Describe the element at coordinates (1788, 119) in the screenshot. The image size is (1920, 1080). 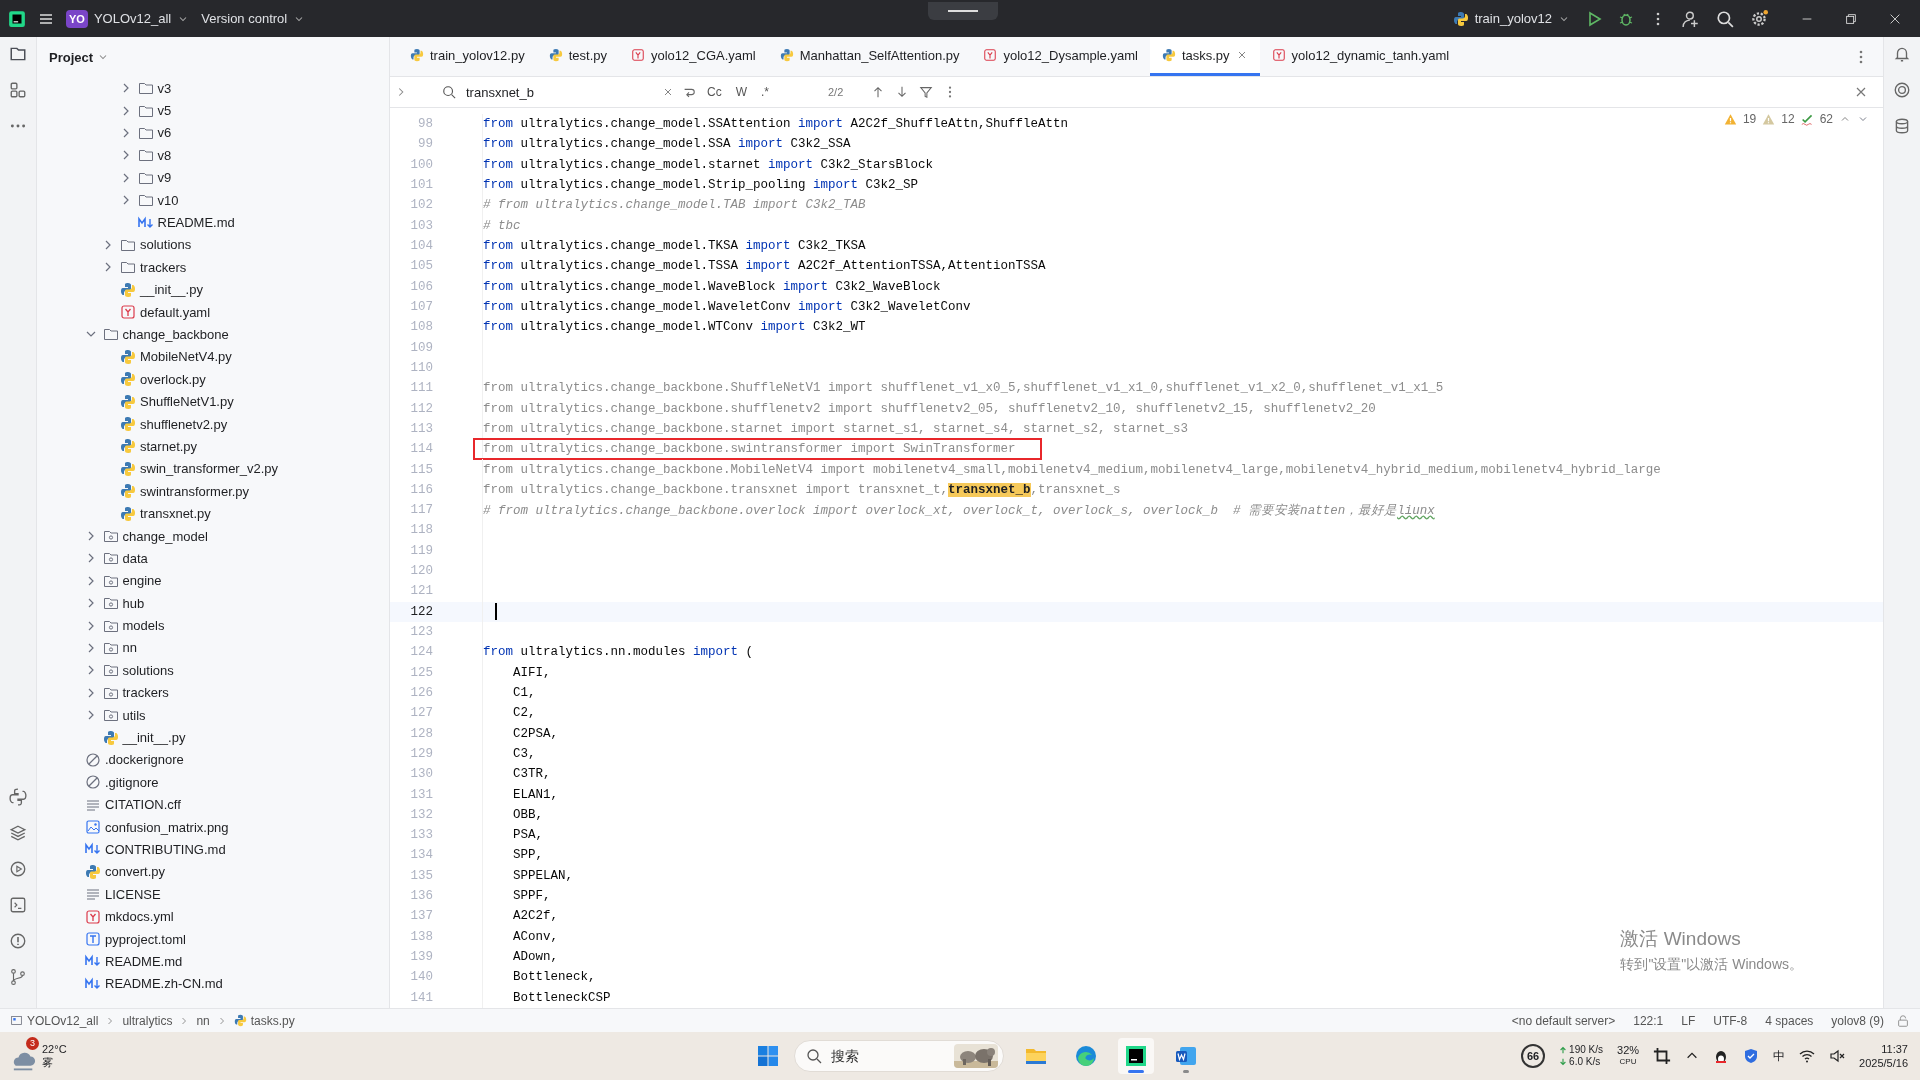
I see `inspection-count: 12` at that location.